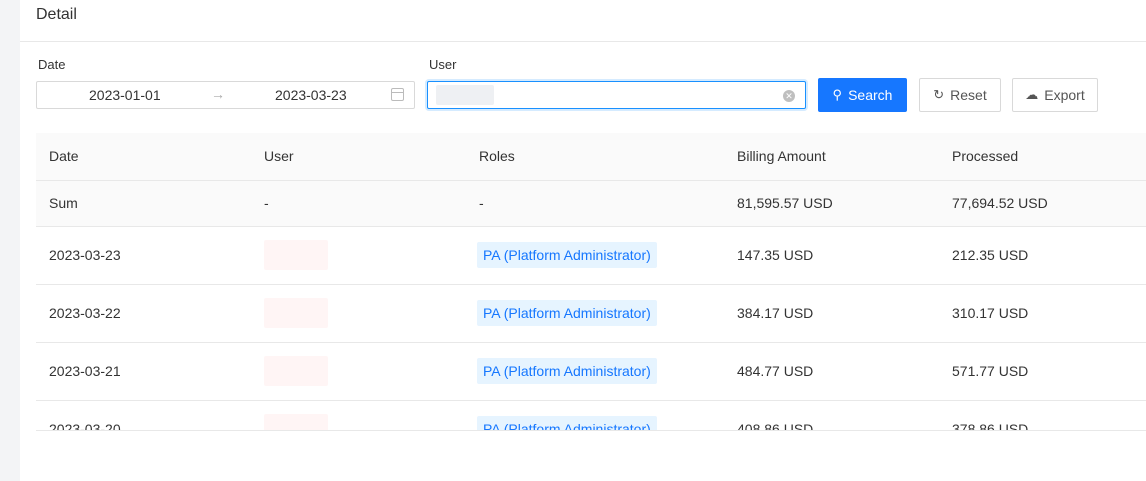  I want to click on redacted-user-text, so click(465, 95).